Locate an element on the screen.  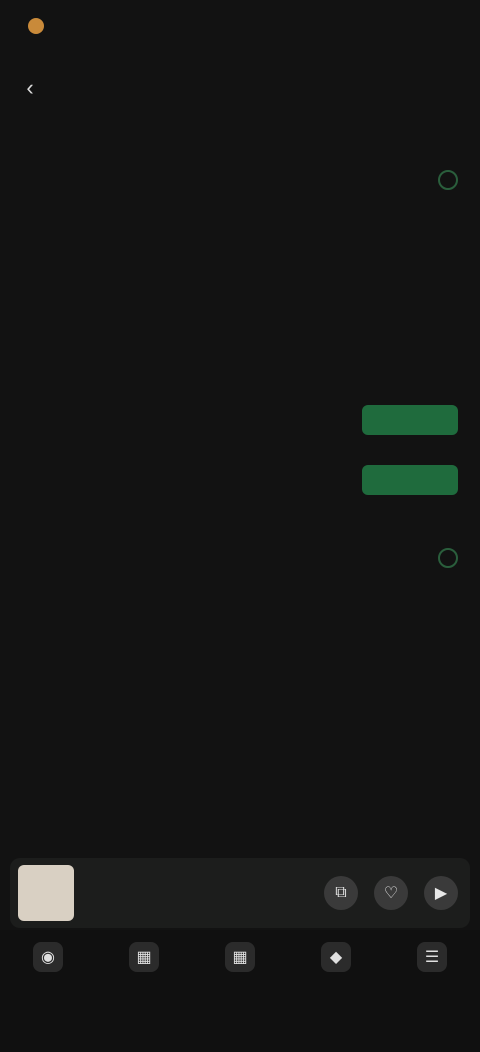
header: ‹ is located at coordinates (240, 88).